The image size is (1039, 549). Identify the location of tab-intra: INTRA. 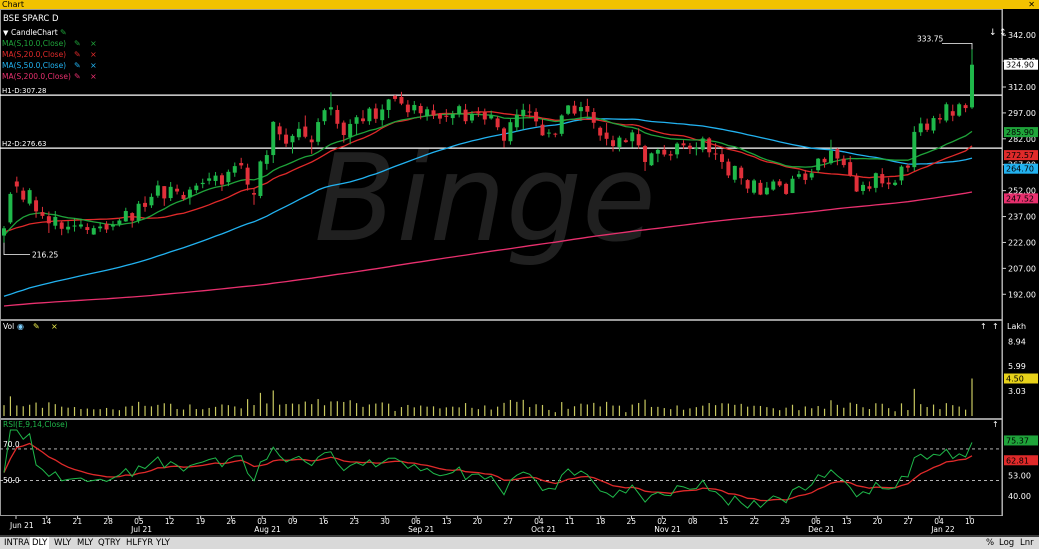
(16, 543).